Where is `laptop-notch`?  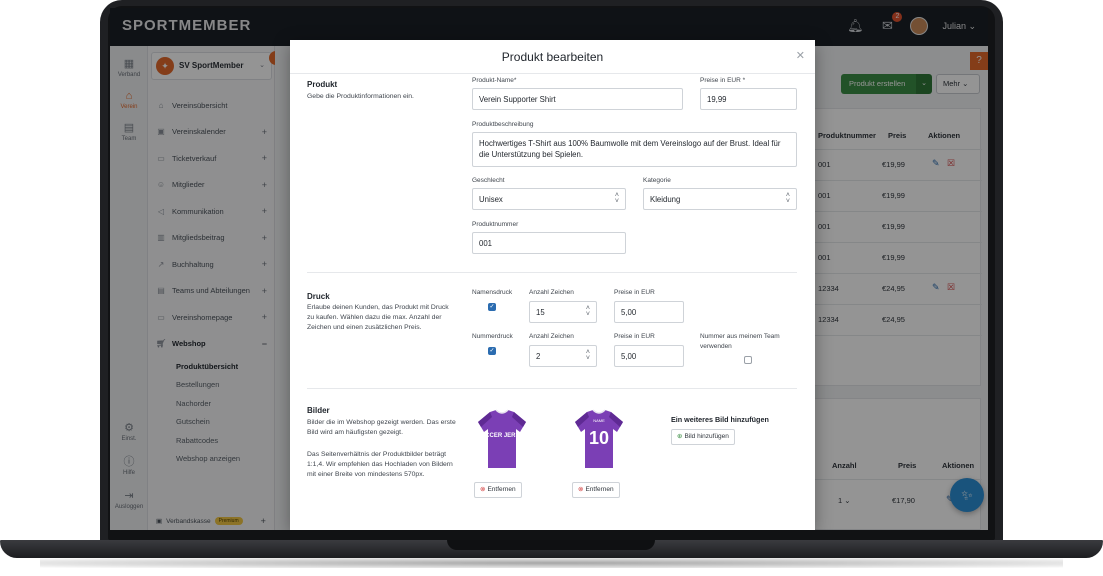 laptop-notch is located at coordinates (551, 545).